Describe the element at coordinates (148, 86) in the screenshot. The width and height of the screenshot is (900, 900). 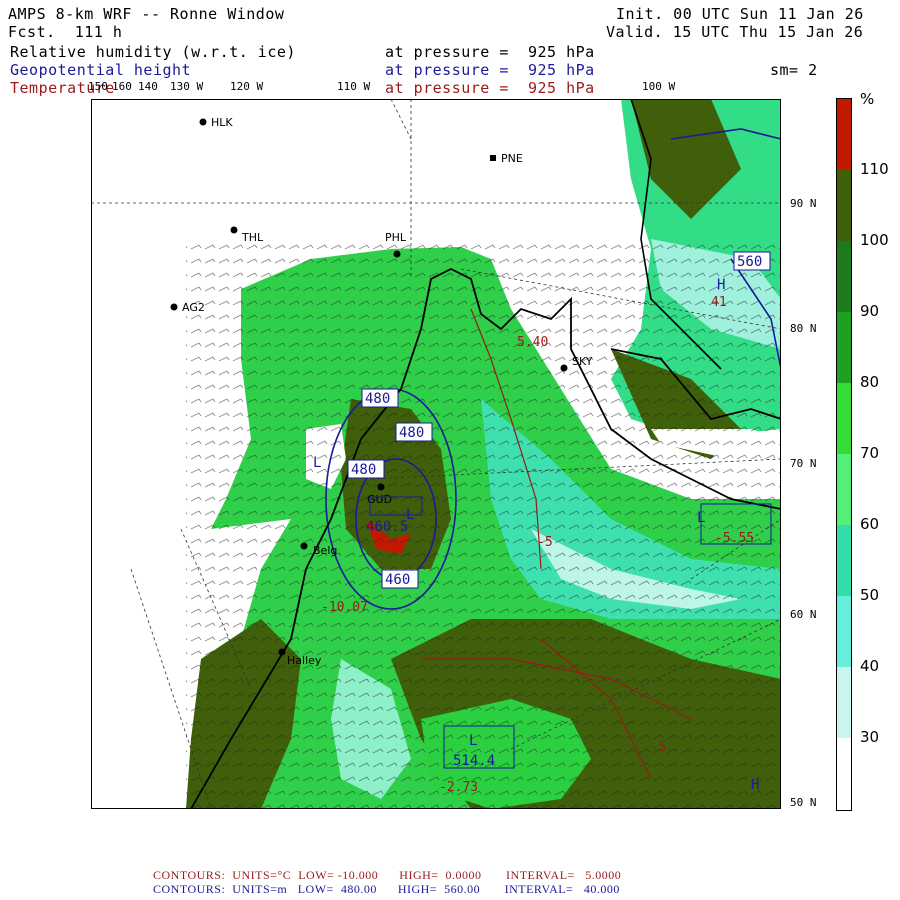
I see `lon-label-140: 140` at that location.